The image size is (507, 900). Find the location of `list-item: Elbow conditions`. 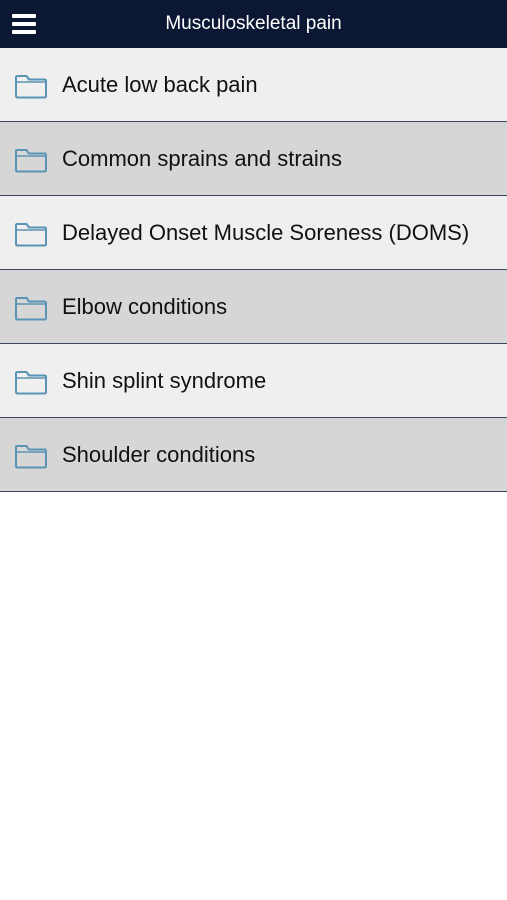

list-item: Elbow conditions is located at coordinates (253, 307).